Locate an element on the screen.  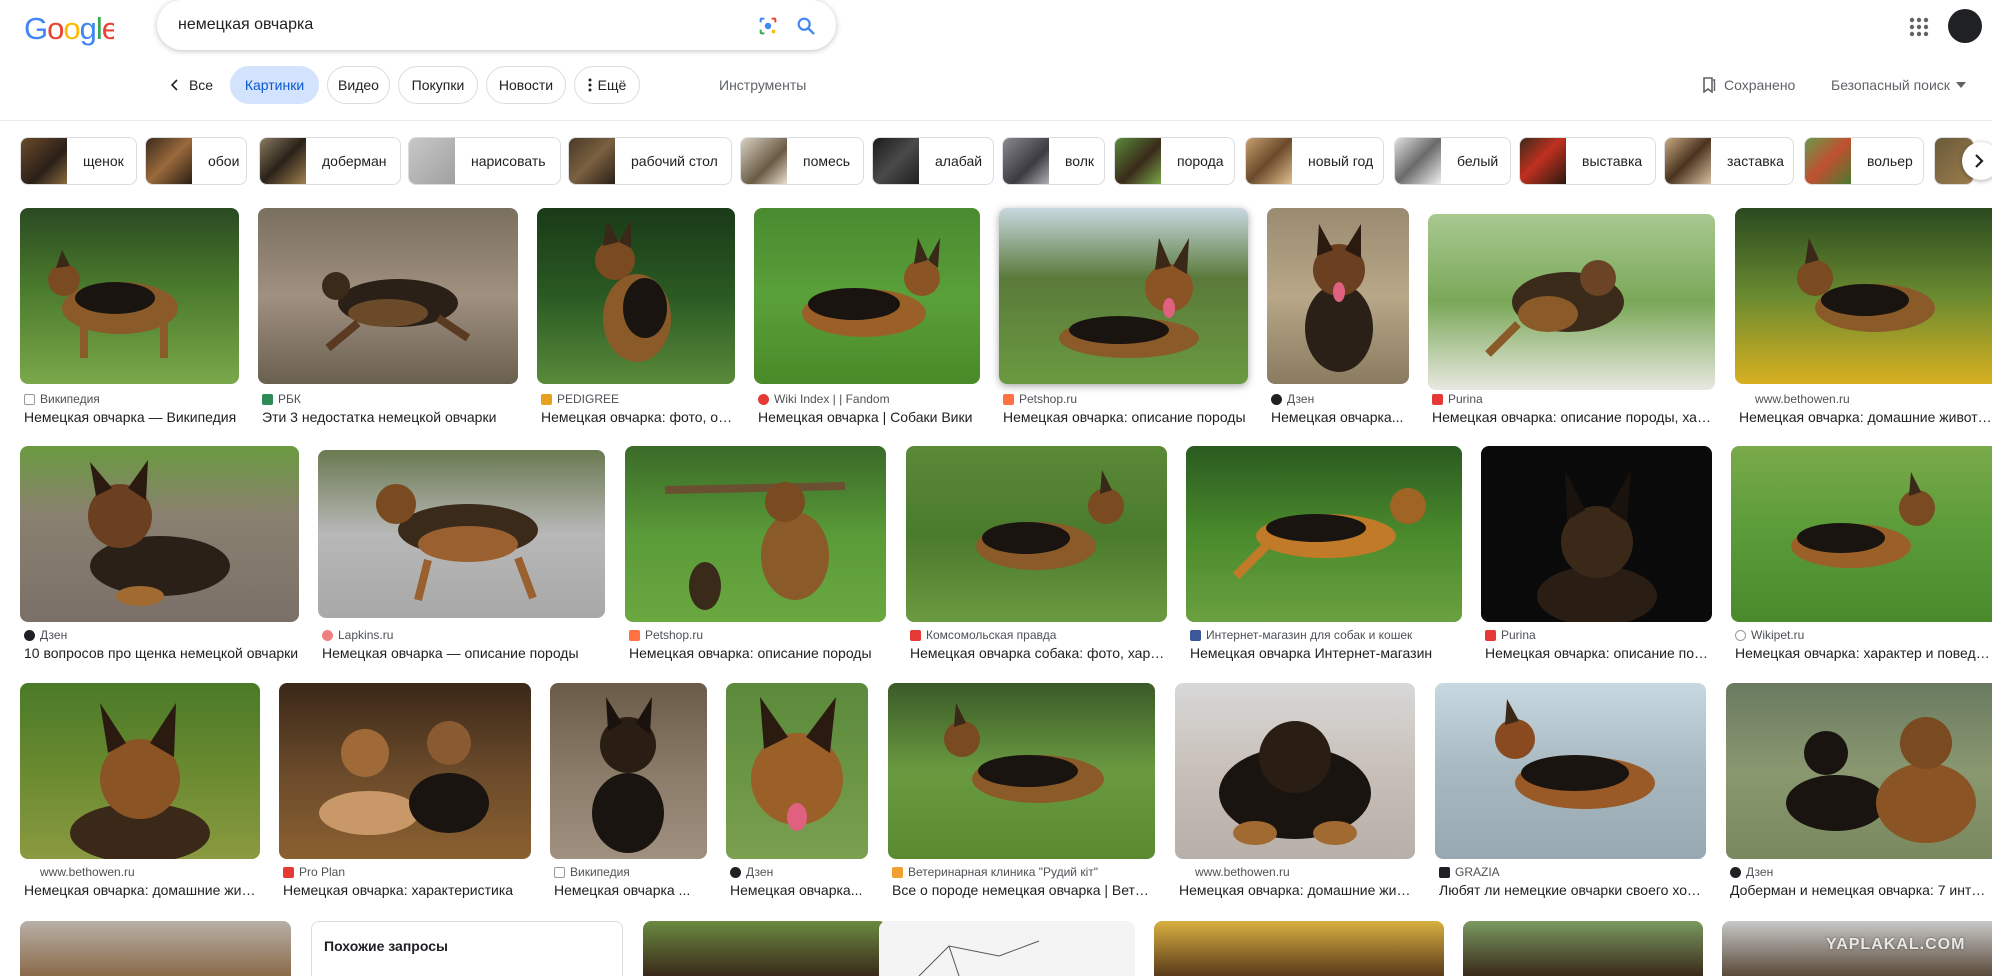
account-avatar is located at coordinates (1965, 26).